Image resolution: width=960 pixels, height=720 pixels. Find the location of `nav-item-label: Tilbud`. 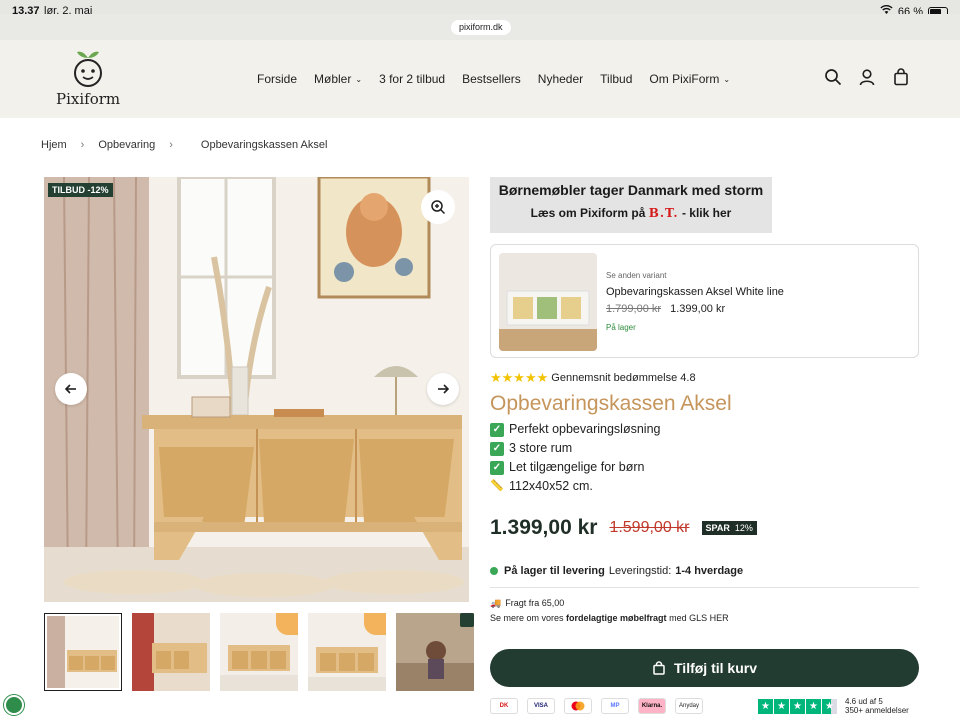

nav-item-label: Tilbud is located at coordinates (616, 79).